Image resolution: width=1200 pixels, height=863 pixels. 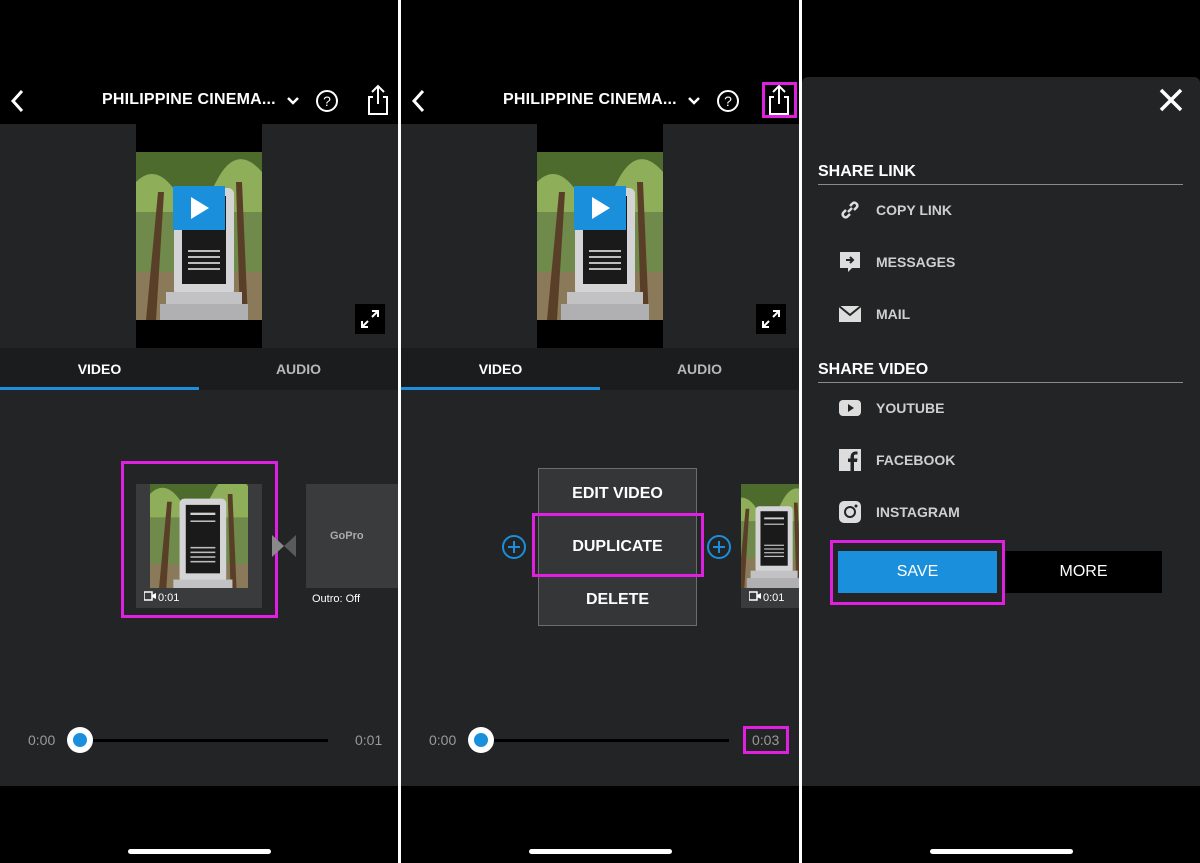 I want to click on mail-option: MAIL, so click(x=988, y=314).